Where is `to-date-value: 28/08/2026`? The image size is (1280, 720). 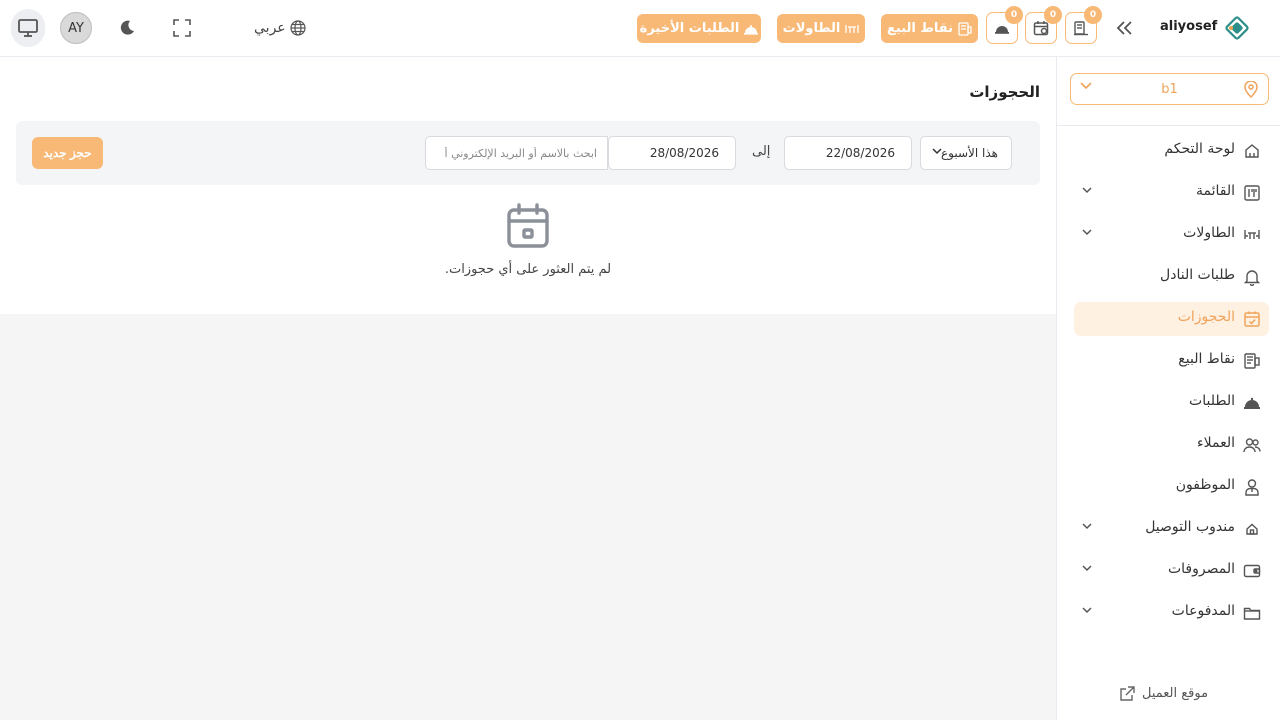
to-date-value: 28/08/2026 is located at coordinates (684, 153).